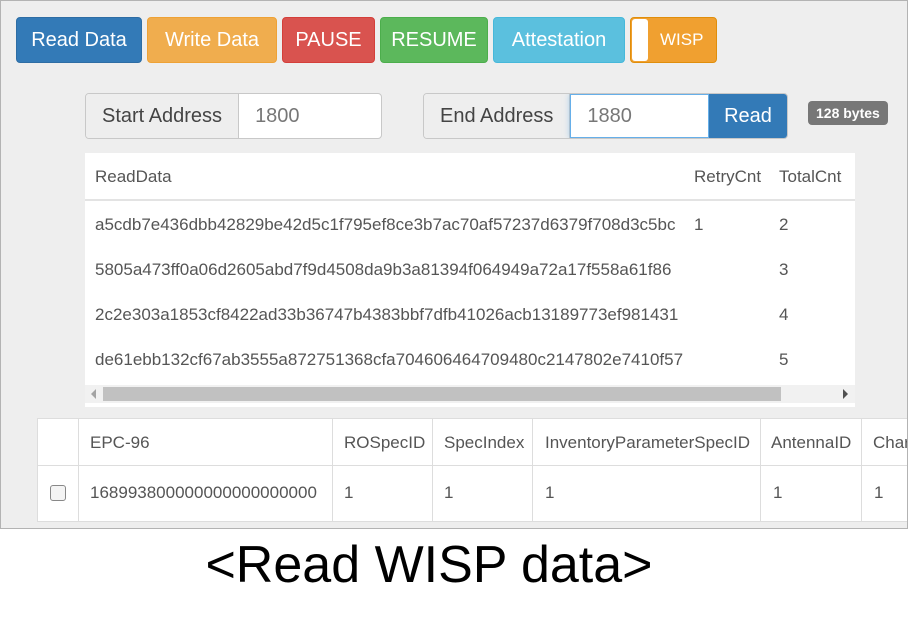 This screenshot has height=635, width=908. I want to click on col-header-specindex: SpecIndex, so click(484, 442).